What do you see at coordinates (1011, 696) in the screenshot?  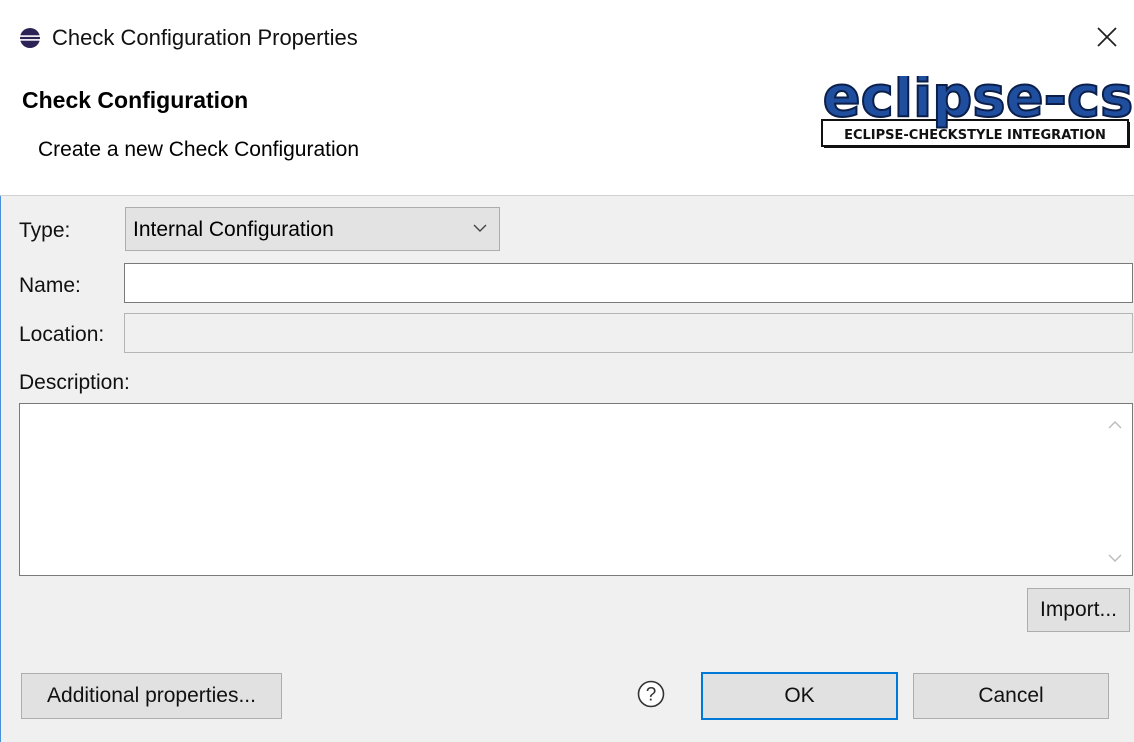 I see `cancel-button: Cancel` at bounding box center [1011, 696].